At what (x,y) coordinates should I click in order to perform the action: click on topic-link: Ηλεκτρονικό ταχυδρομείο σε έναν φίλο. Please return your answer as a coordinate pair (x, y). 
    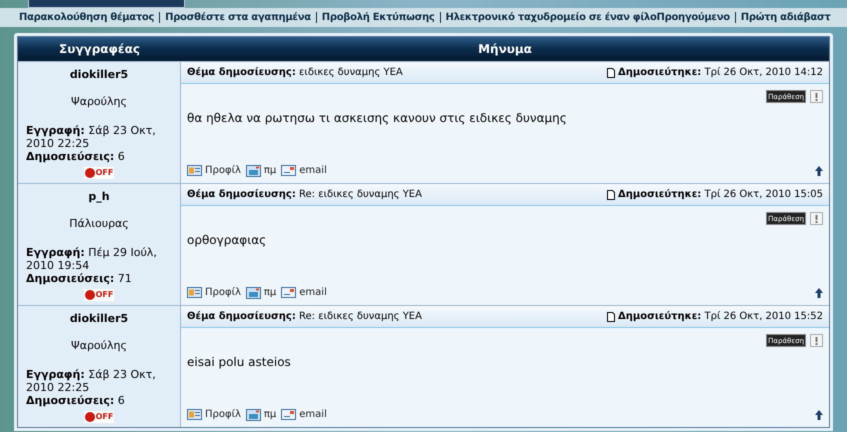
    Looking at the image, I should click on (551, 17).